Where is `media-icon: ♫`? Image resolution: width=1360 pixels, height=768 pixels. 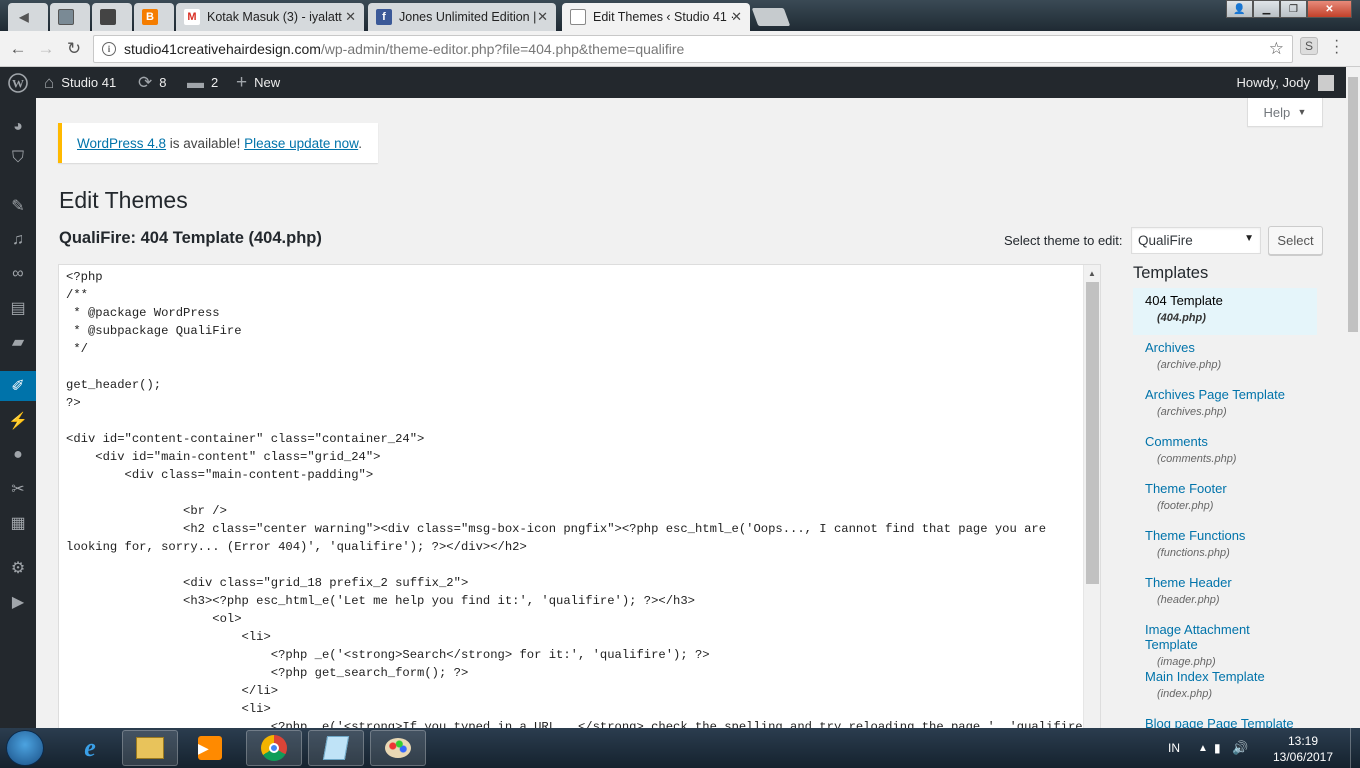
media-icon: ♫ is located at coordinates (18, 240).